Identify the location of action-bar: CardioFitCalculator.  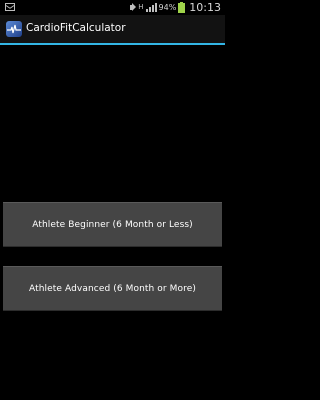
(112, 29).